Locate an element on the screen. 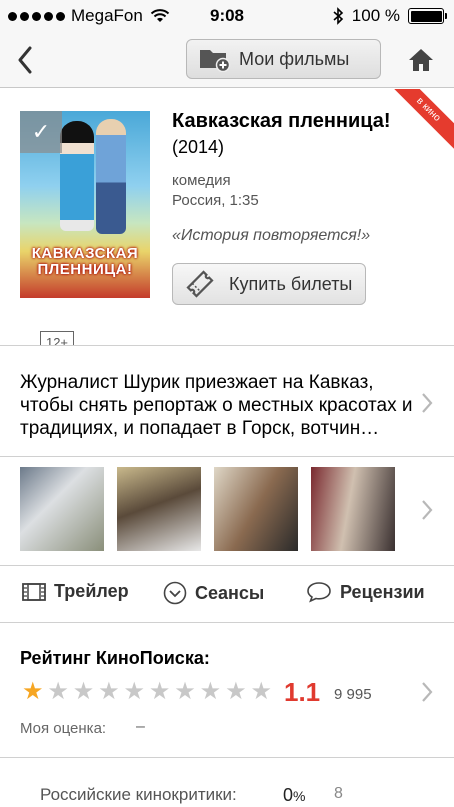 This screenshot has width=454, height=807. poster: КАВКАЗСКАЯ ПЛЕННИЦА! ✓ 12+ is located at coordinates (85, 228).